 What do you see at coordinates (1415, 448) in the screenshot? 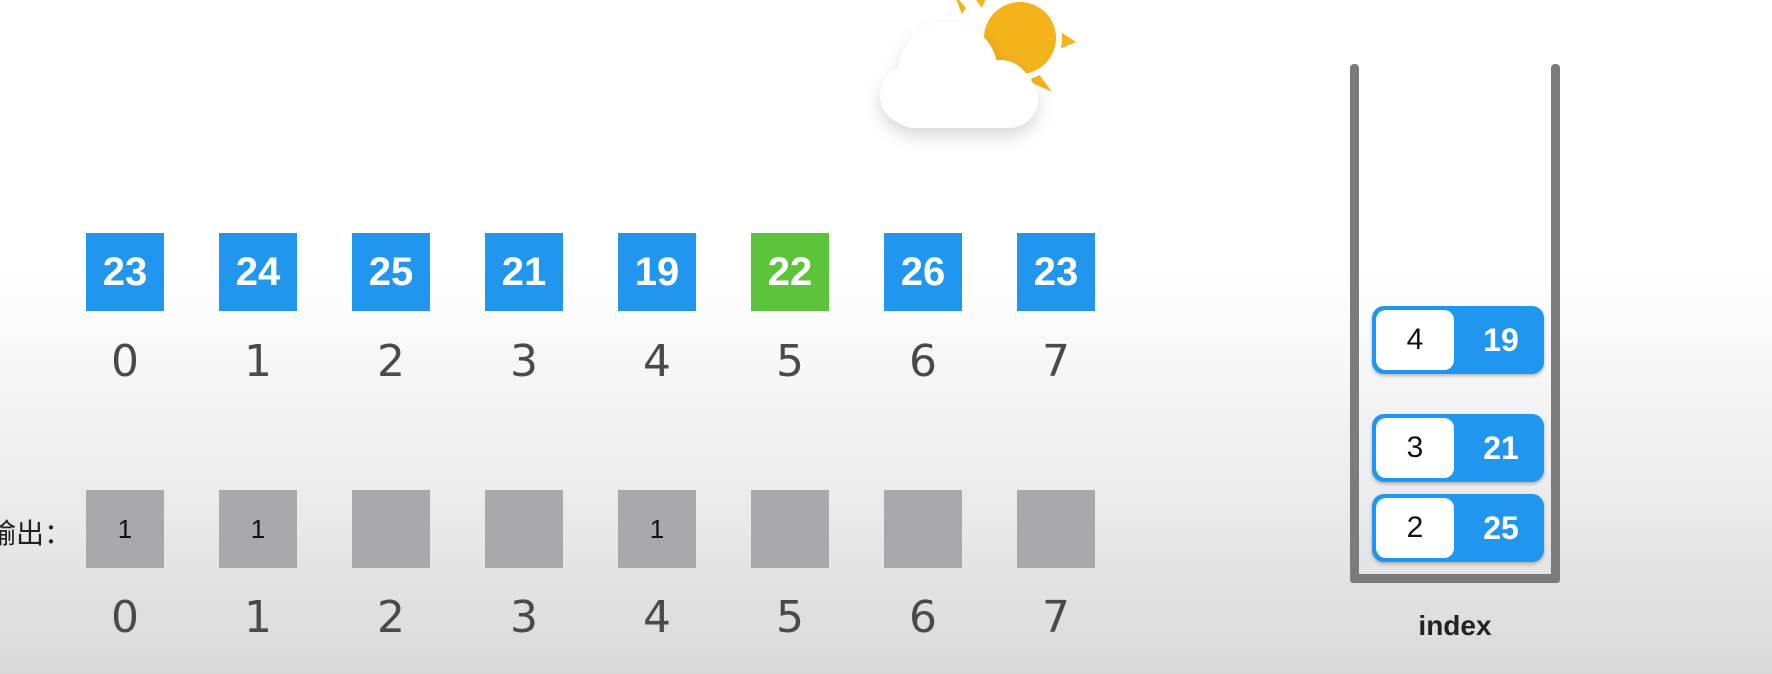
I see `stack-item-index: 3` at bounding box center [1415, 448].